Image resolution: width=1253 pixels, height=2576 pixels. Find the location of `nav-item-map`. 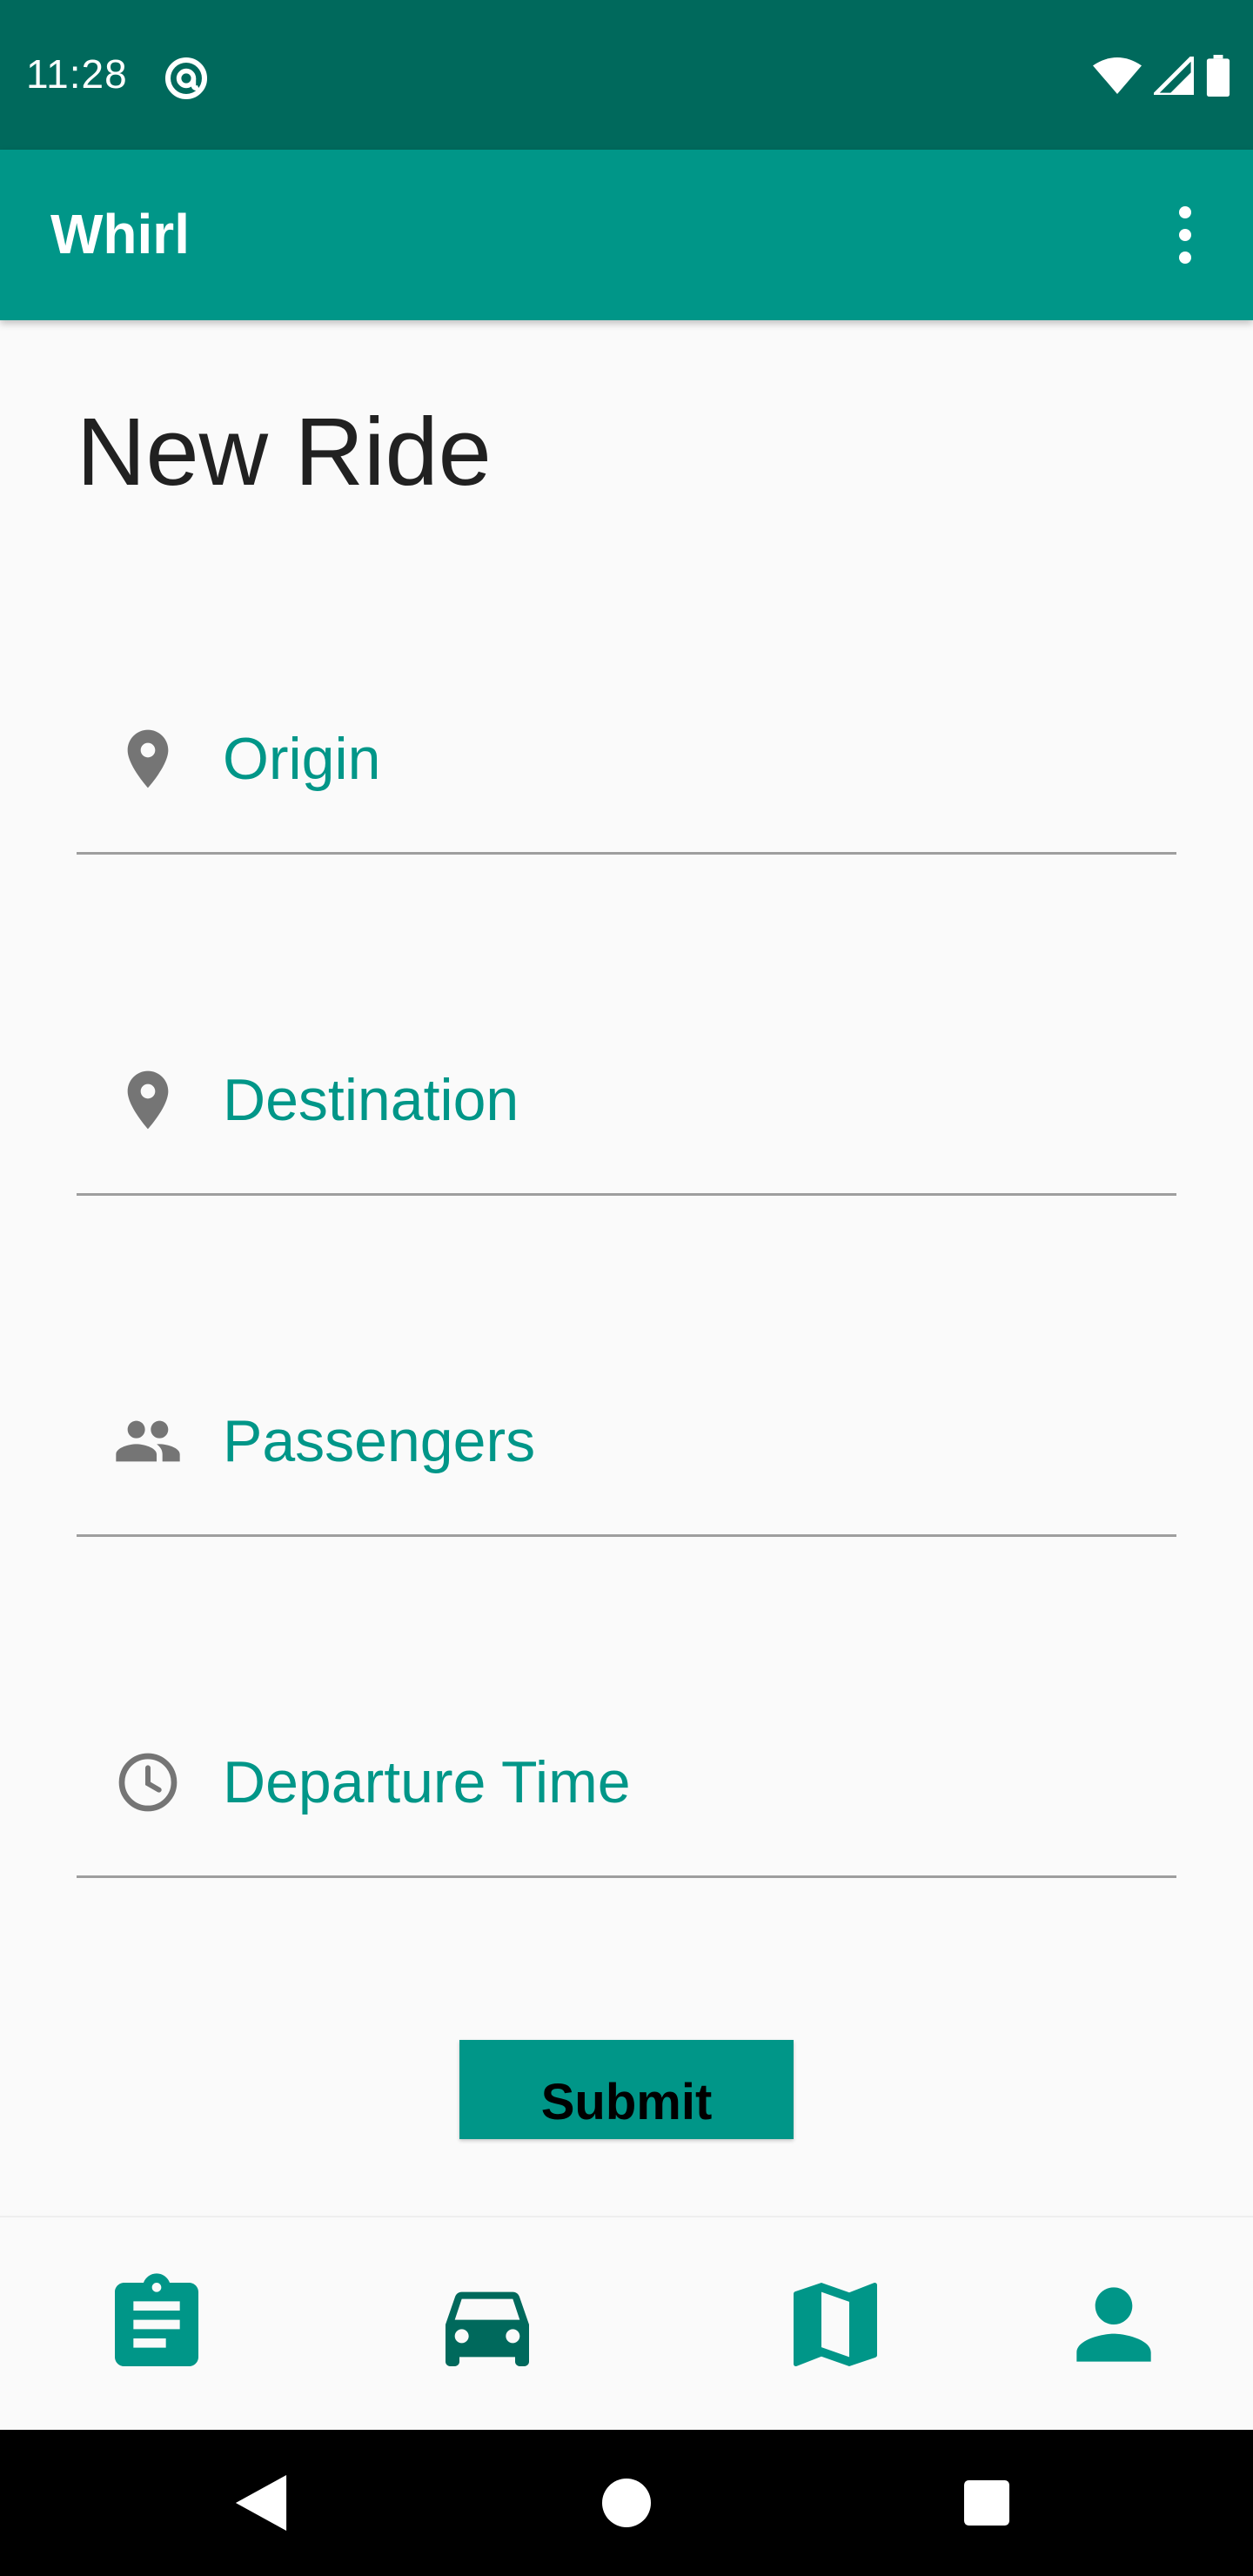

nav-item-map is located at coordinates (835, 2324).